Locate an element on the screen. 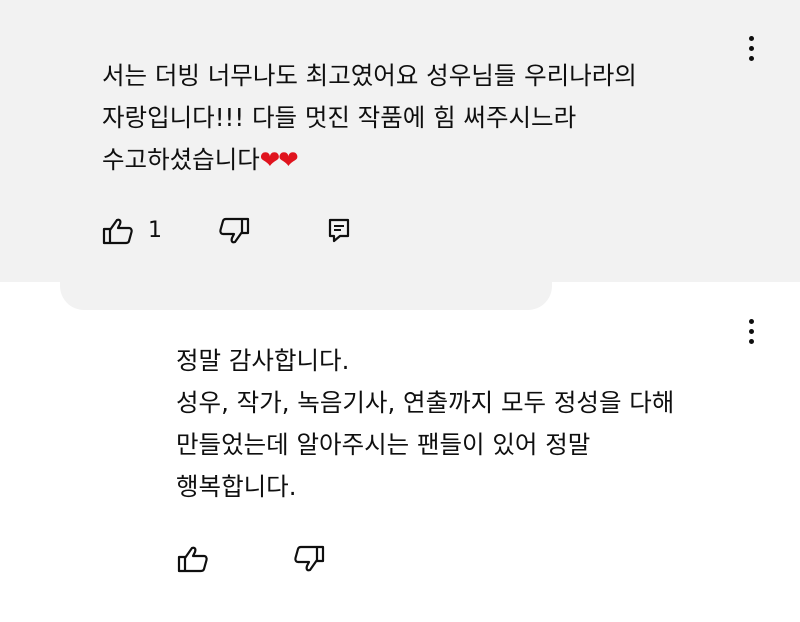 This screenshot has width=800, height=622. comment-line: 자랑입니다!!! 다들 멋진 작품에 힘 써주시느라 is located at coordinates (339, 117).